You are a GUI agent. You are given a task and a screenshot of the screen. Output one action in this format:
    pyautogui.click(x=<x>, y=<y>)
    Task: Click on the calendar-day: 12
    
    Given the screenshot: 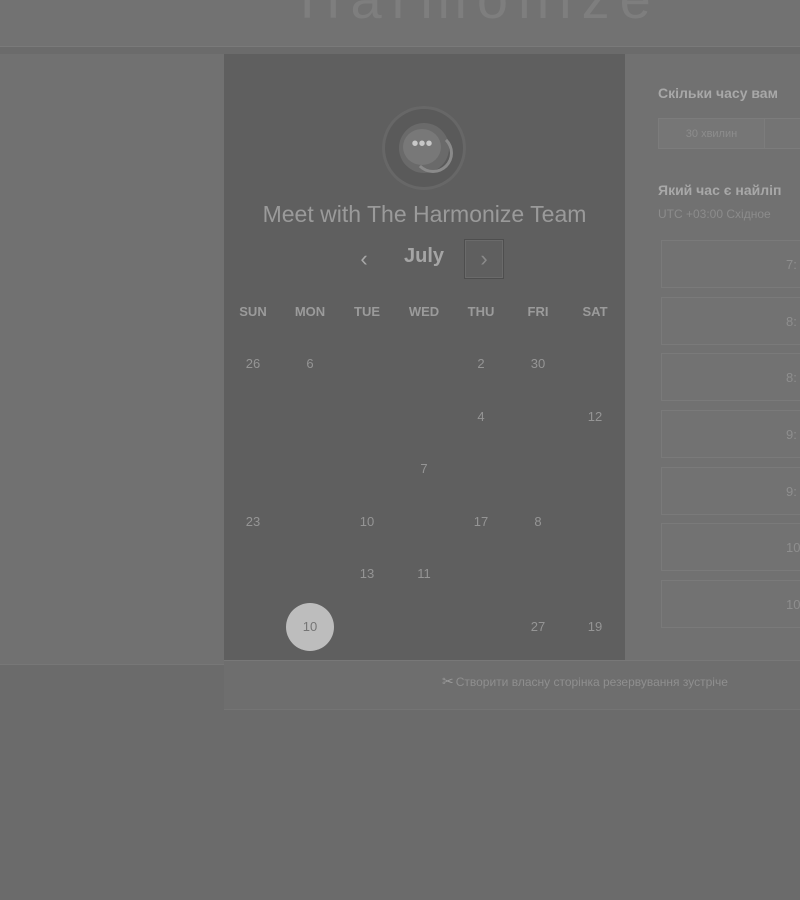 What is the action you would take?
    pyautogui.click(x=595, y=417)
    